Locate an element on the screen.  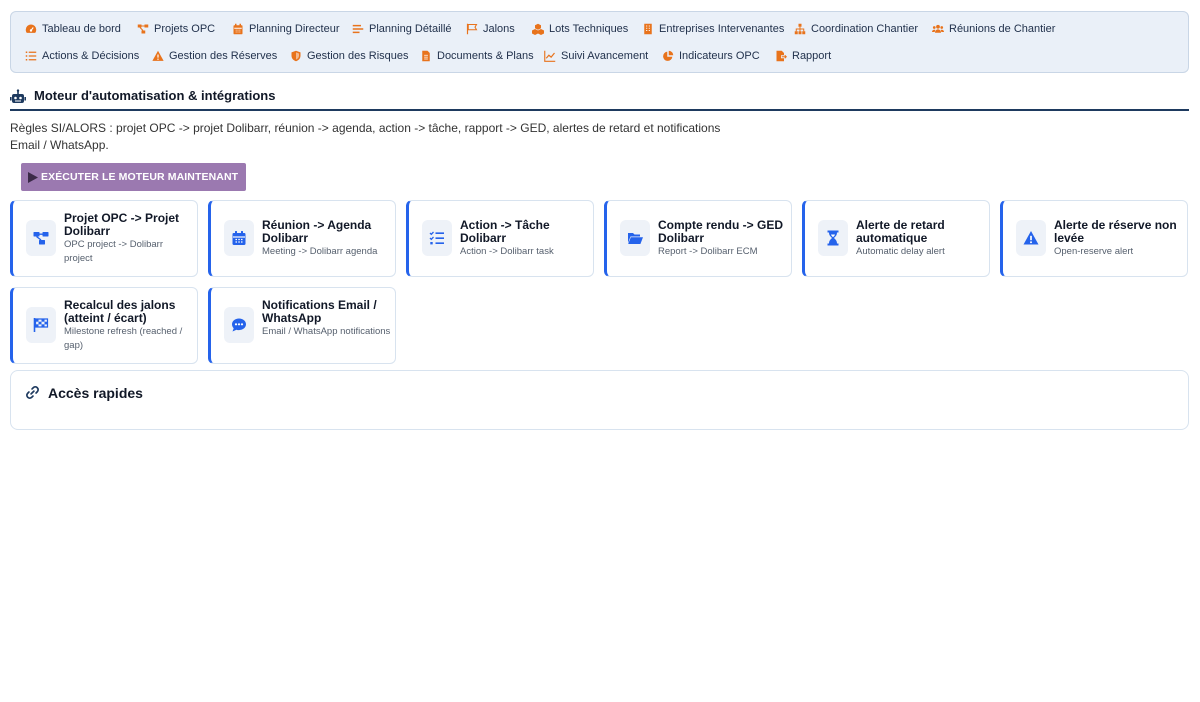
nav-gestion-risques: Gestion des Risques is located at coordinates (349, 56).